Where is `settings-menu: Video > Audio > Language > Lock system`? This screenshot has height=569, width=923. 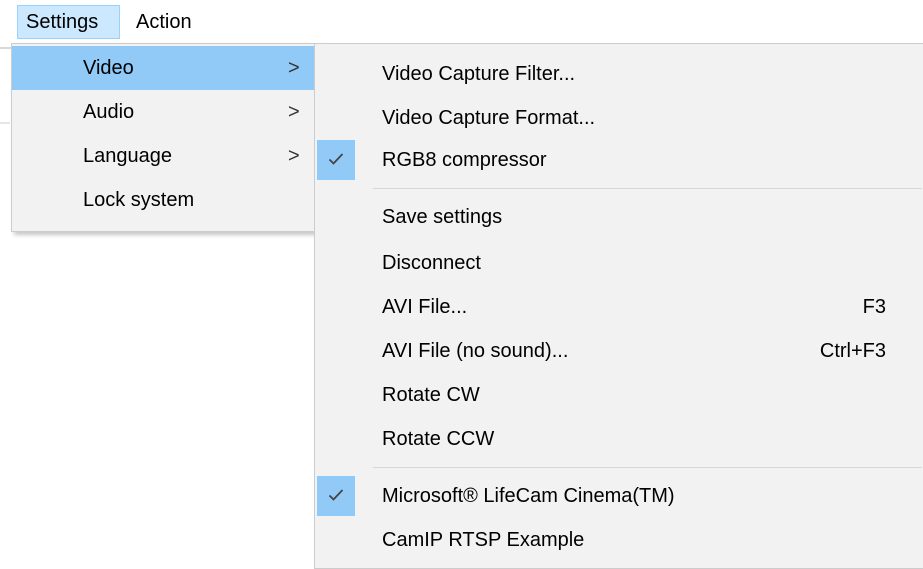
settings-menu: Video > Audio > Language > Lock system is located at coordinates (166, 137).